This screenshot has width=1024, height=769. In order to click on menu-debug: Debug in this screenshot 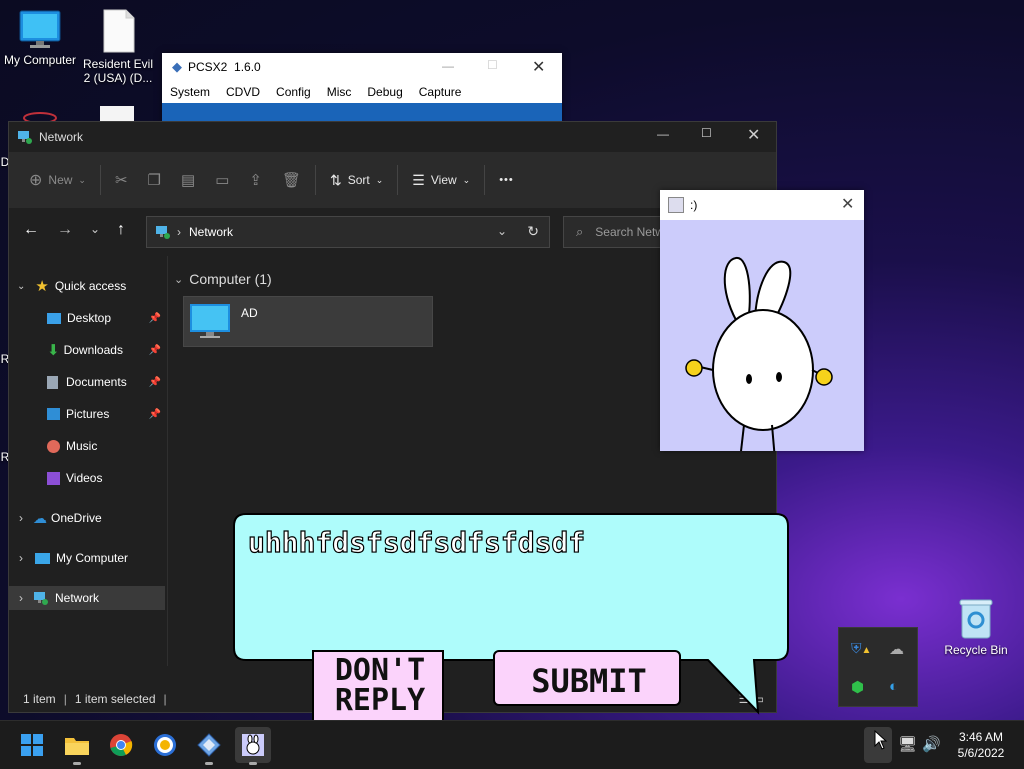, I will do `click(384, 92)`.